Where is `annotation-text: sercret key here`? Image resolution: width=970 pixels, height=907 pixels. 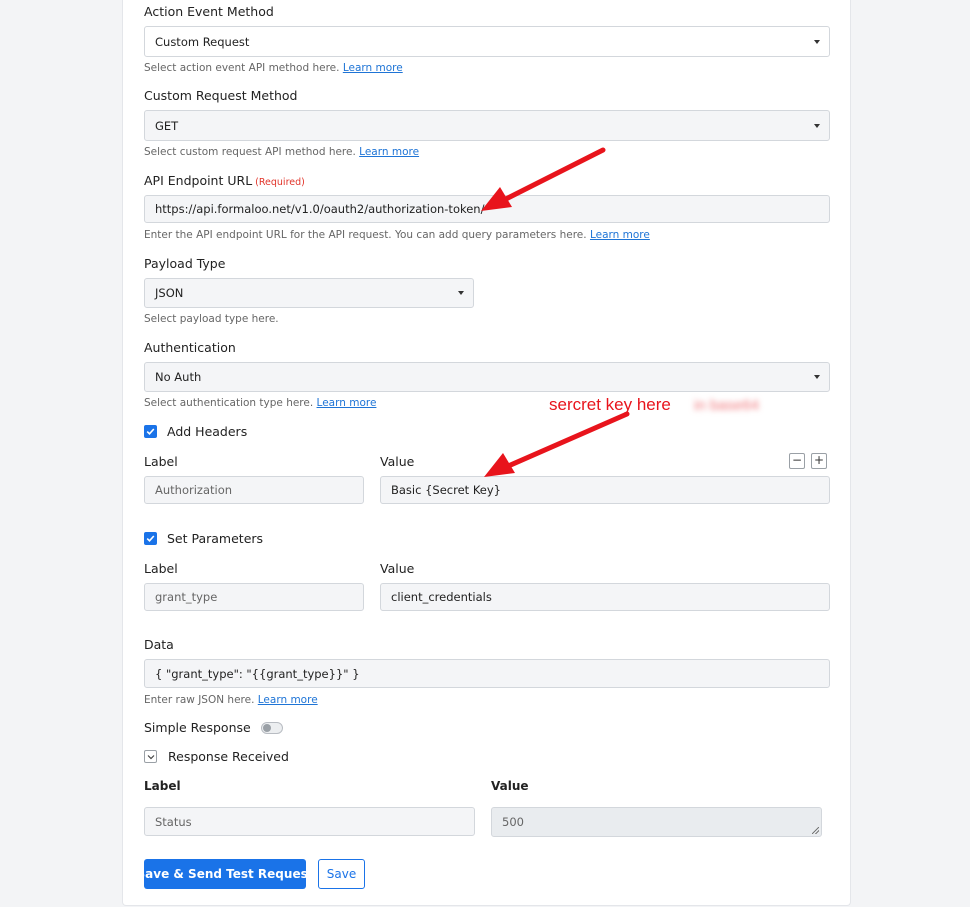 annotation-text: sercret key here is located at coordinates (610, 404).